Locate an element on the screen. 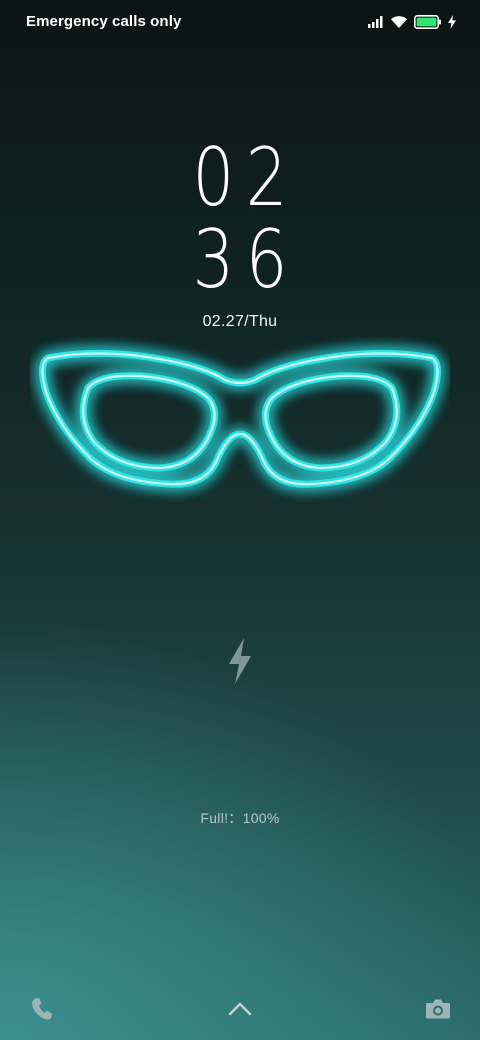  carrier-status-text: Emergency calls only is located at coordinates (104, 21).